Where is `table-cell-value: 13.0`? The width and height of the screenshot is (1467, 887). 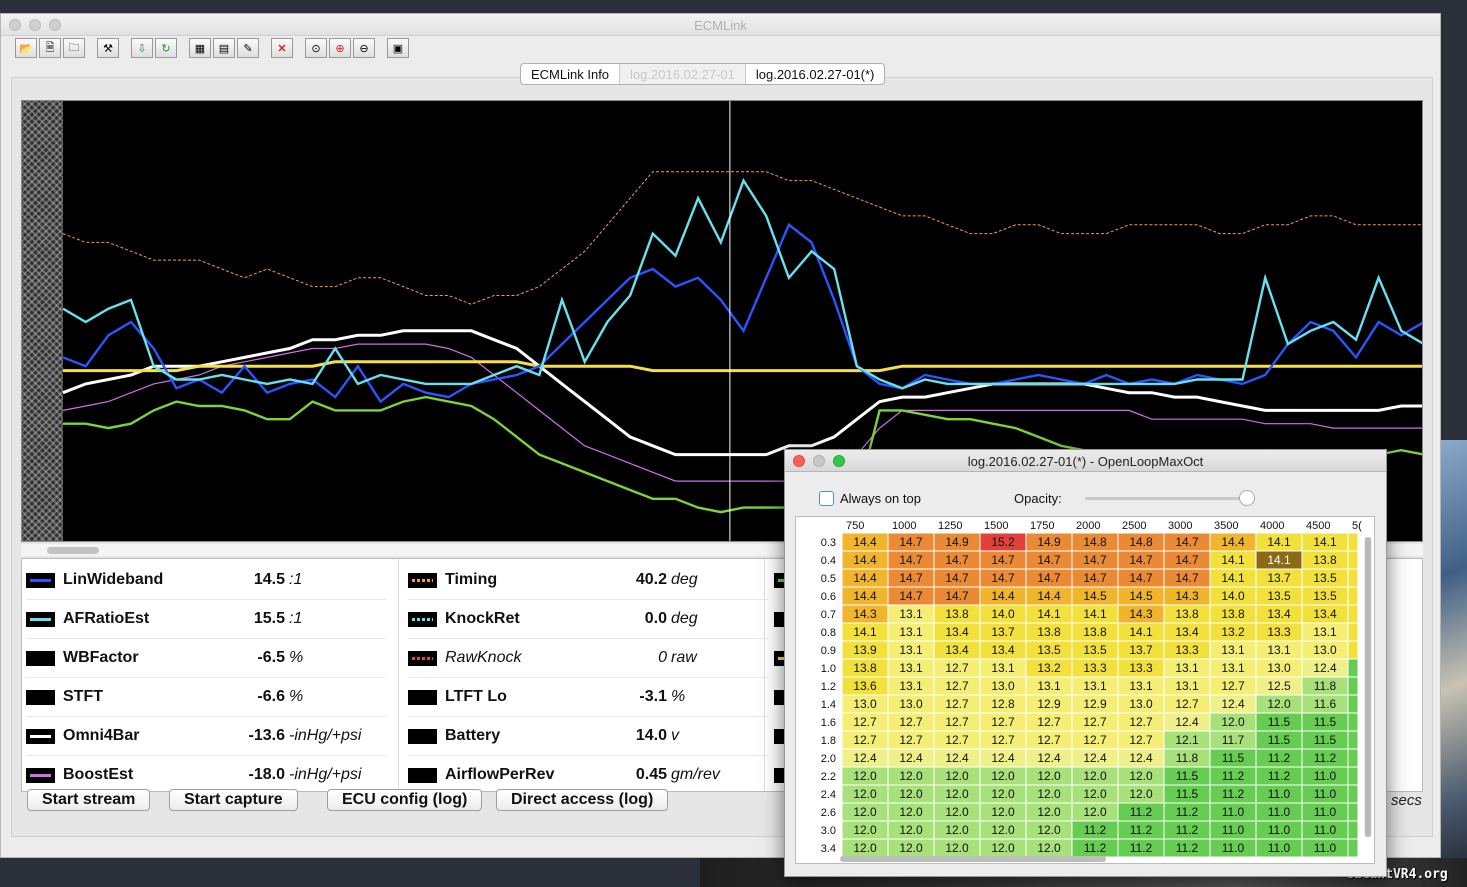 table-cell-value: 13.0 is located at coordinates (1141, 704).